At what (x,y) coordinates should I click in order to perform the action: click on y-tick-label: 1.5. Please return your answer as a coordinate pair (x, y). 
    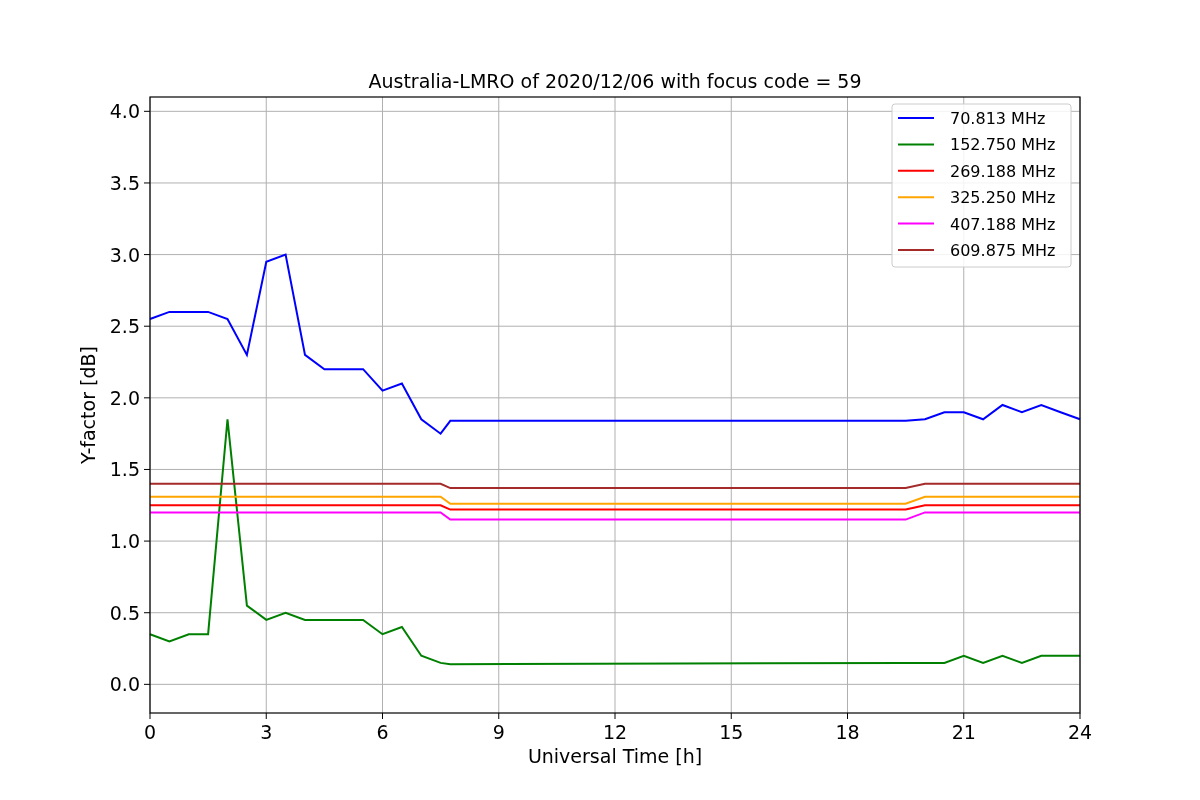
    Looking at the image, I should click on (124, 469).